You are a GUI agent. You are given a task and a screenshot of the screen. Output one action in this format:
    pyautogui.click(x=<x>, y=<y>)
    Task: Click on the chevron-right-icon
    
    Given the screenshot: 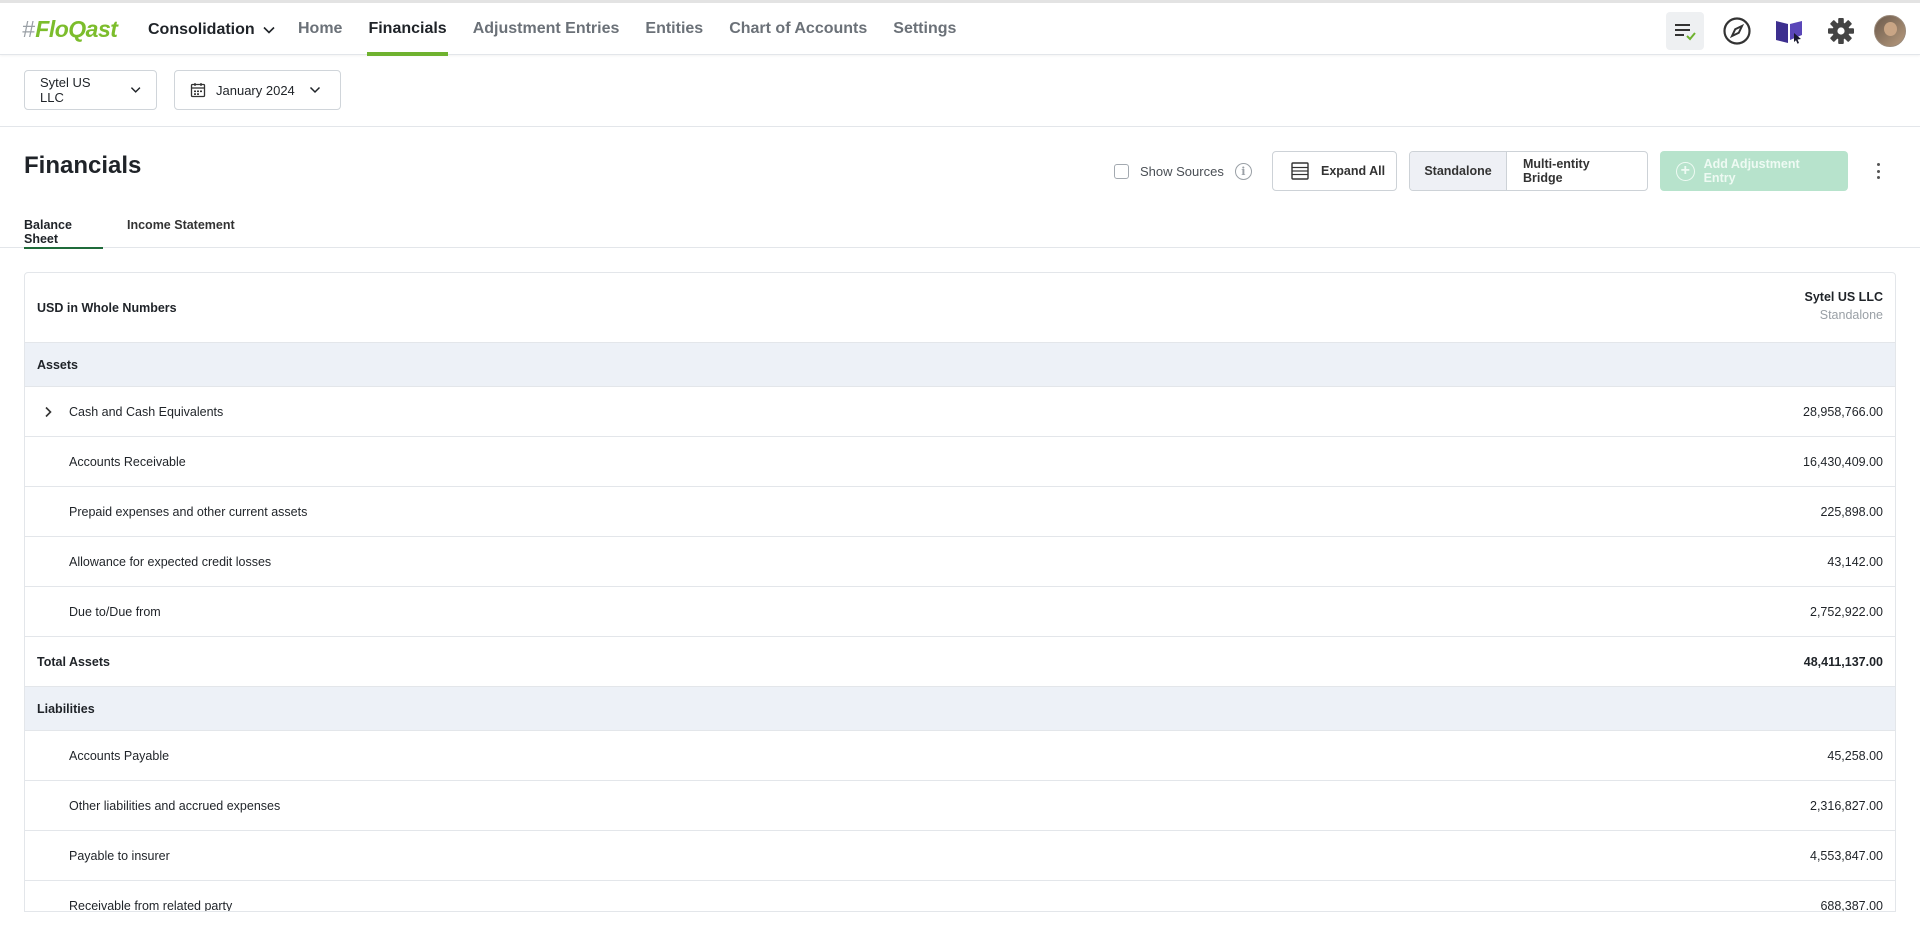 What is the action you would take?
    pyautogui.click(x=48, y=412)
    